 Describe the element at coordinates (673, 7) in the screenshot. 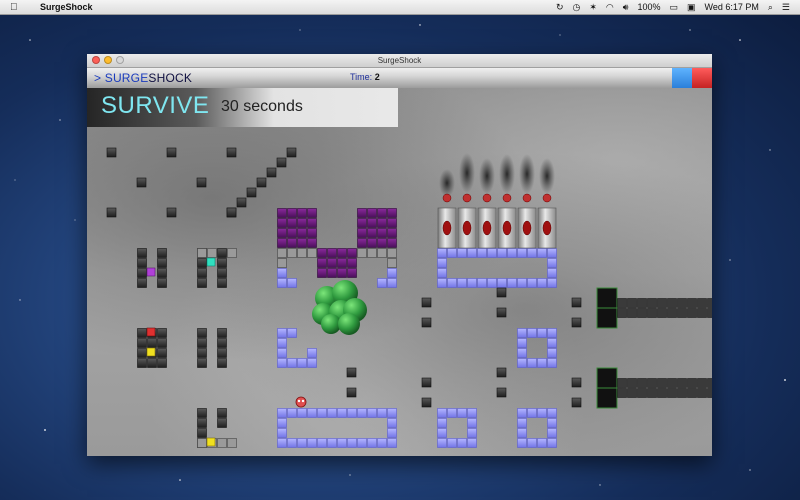

I see `battery-icon: ▭` at that location.